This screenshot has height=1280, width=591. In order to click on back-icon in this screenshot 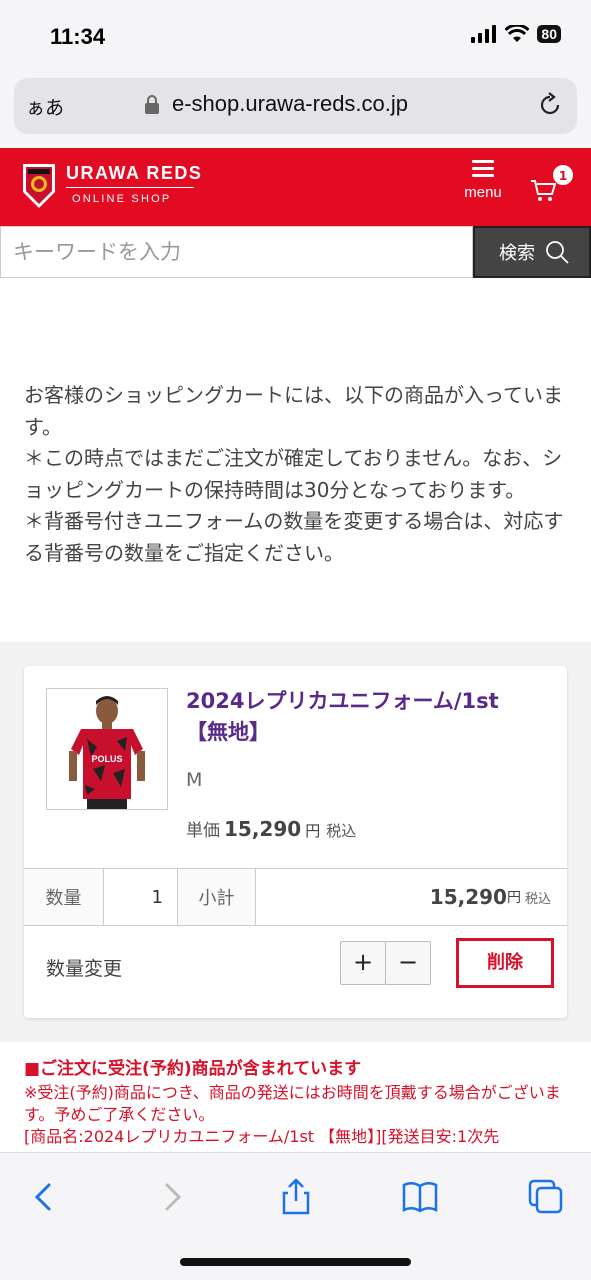, I will do `click(44, 1197)`.